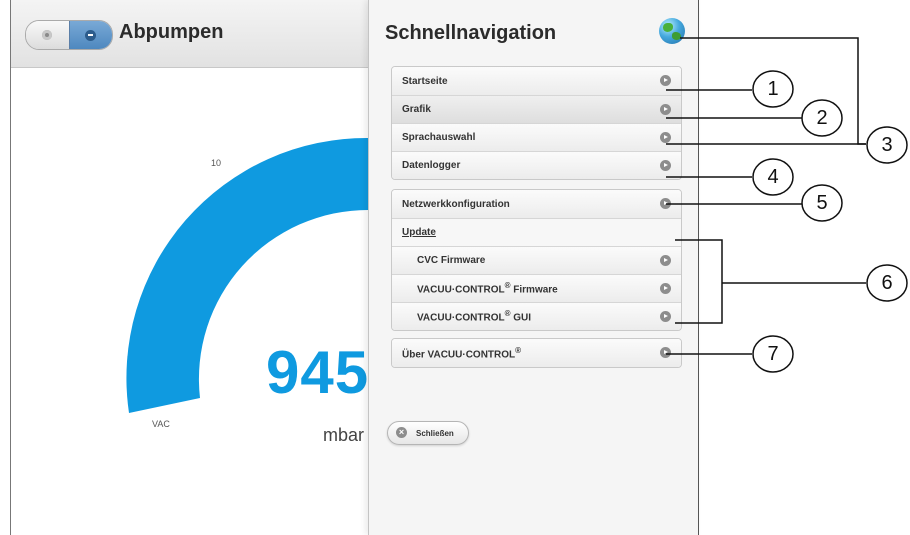 The height and width of the screenshot is (535, 910). What do you see at coordinates (887, 283) in the screenshot?
I see `callout-number: 6` at bounding box center [887, 283].